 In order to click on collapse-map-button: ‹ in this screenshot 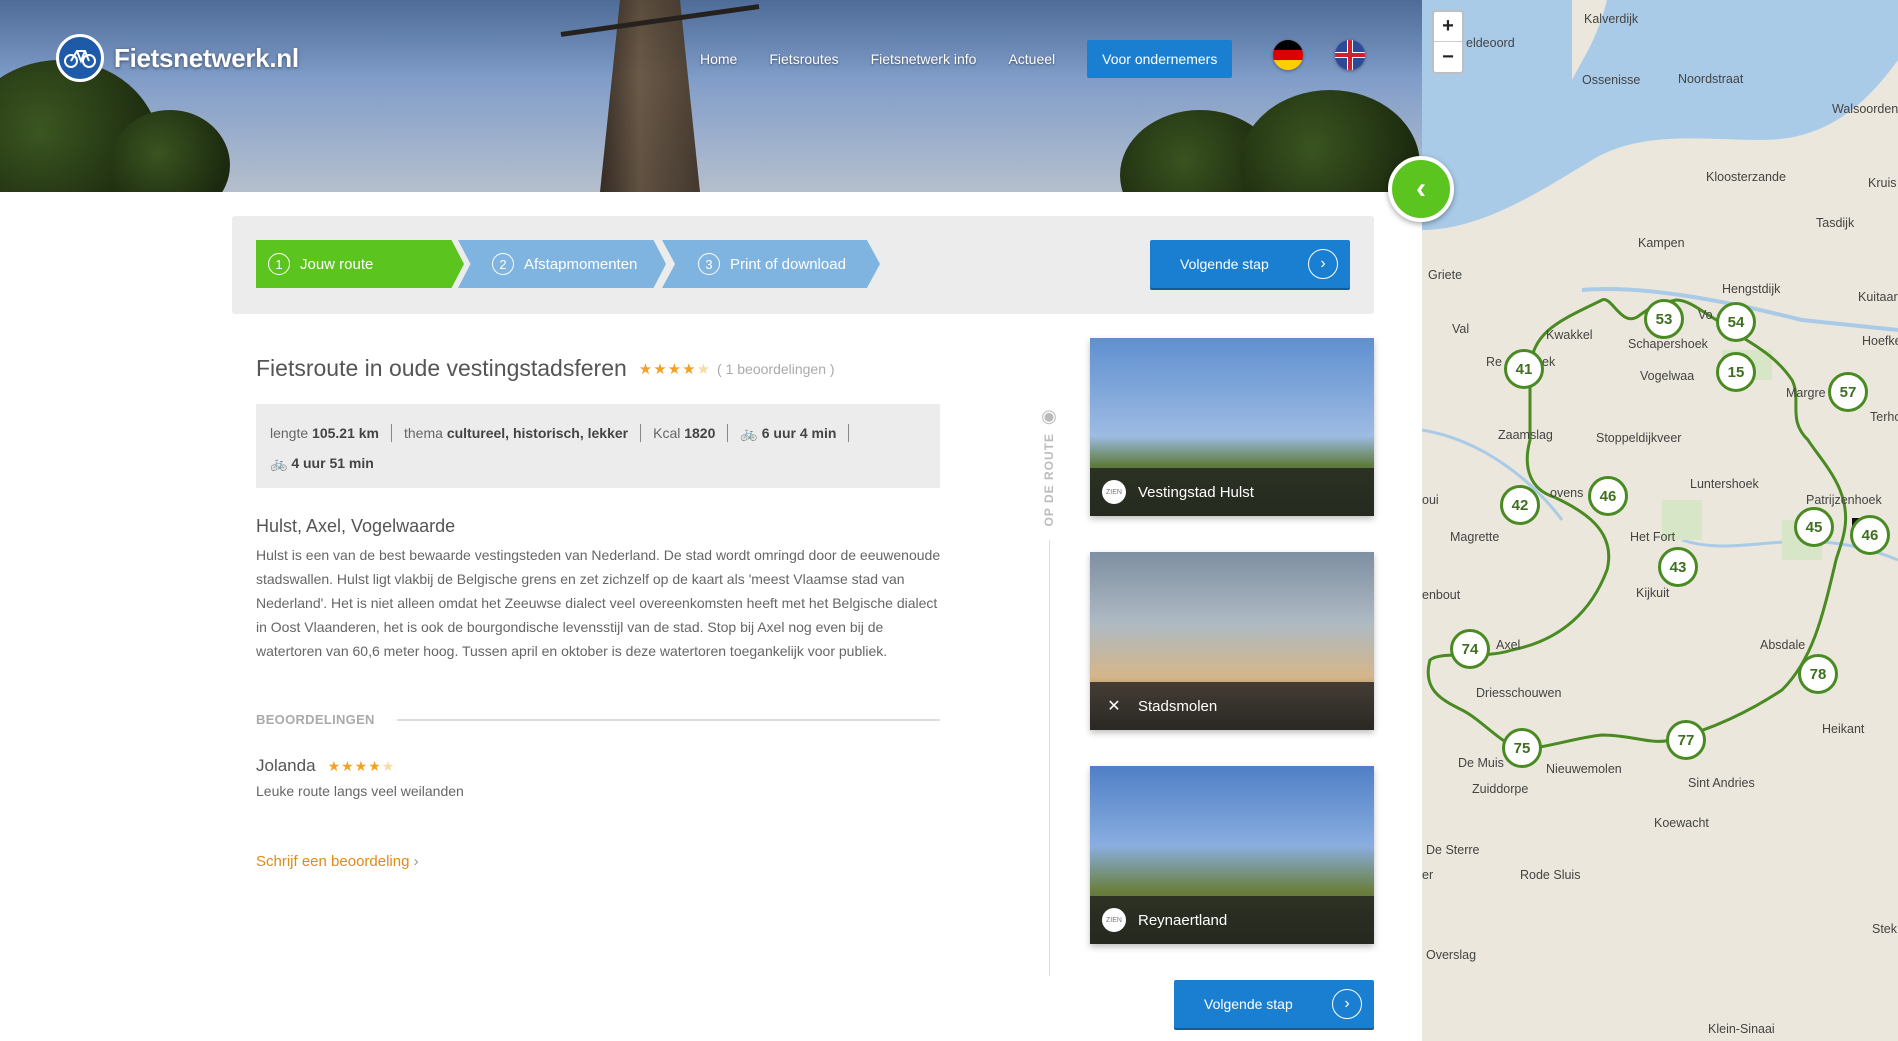, I will do `click(1421, 189)`.